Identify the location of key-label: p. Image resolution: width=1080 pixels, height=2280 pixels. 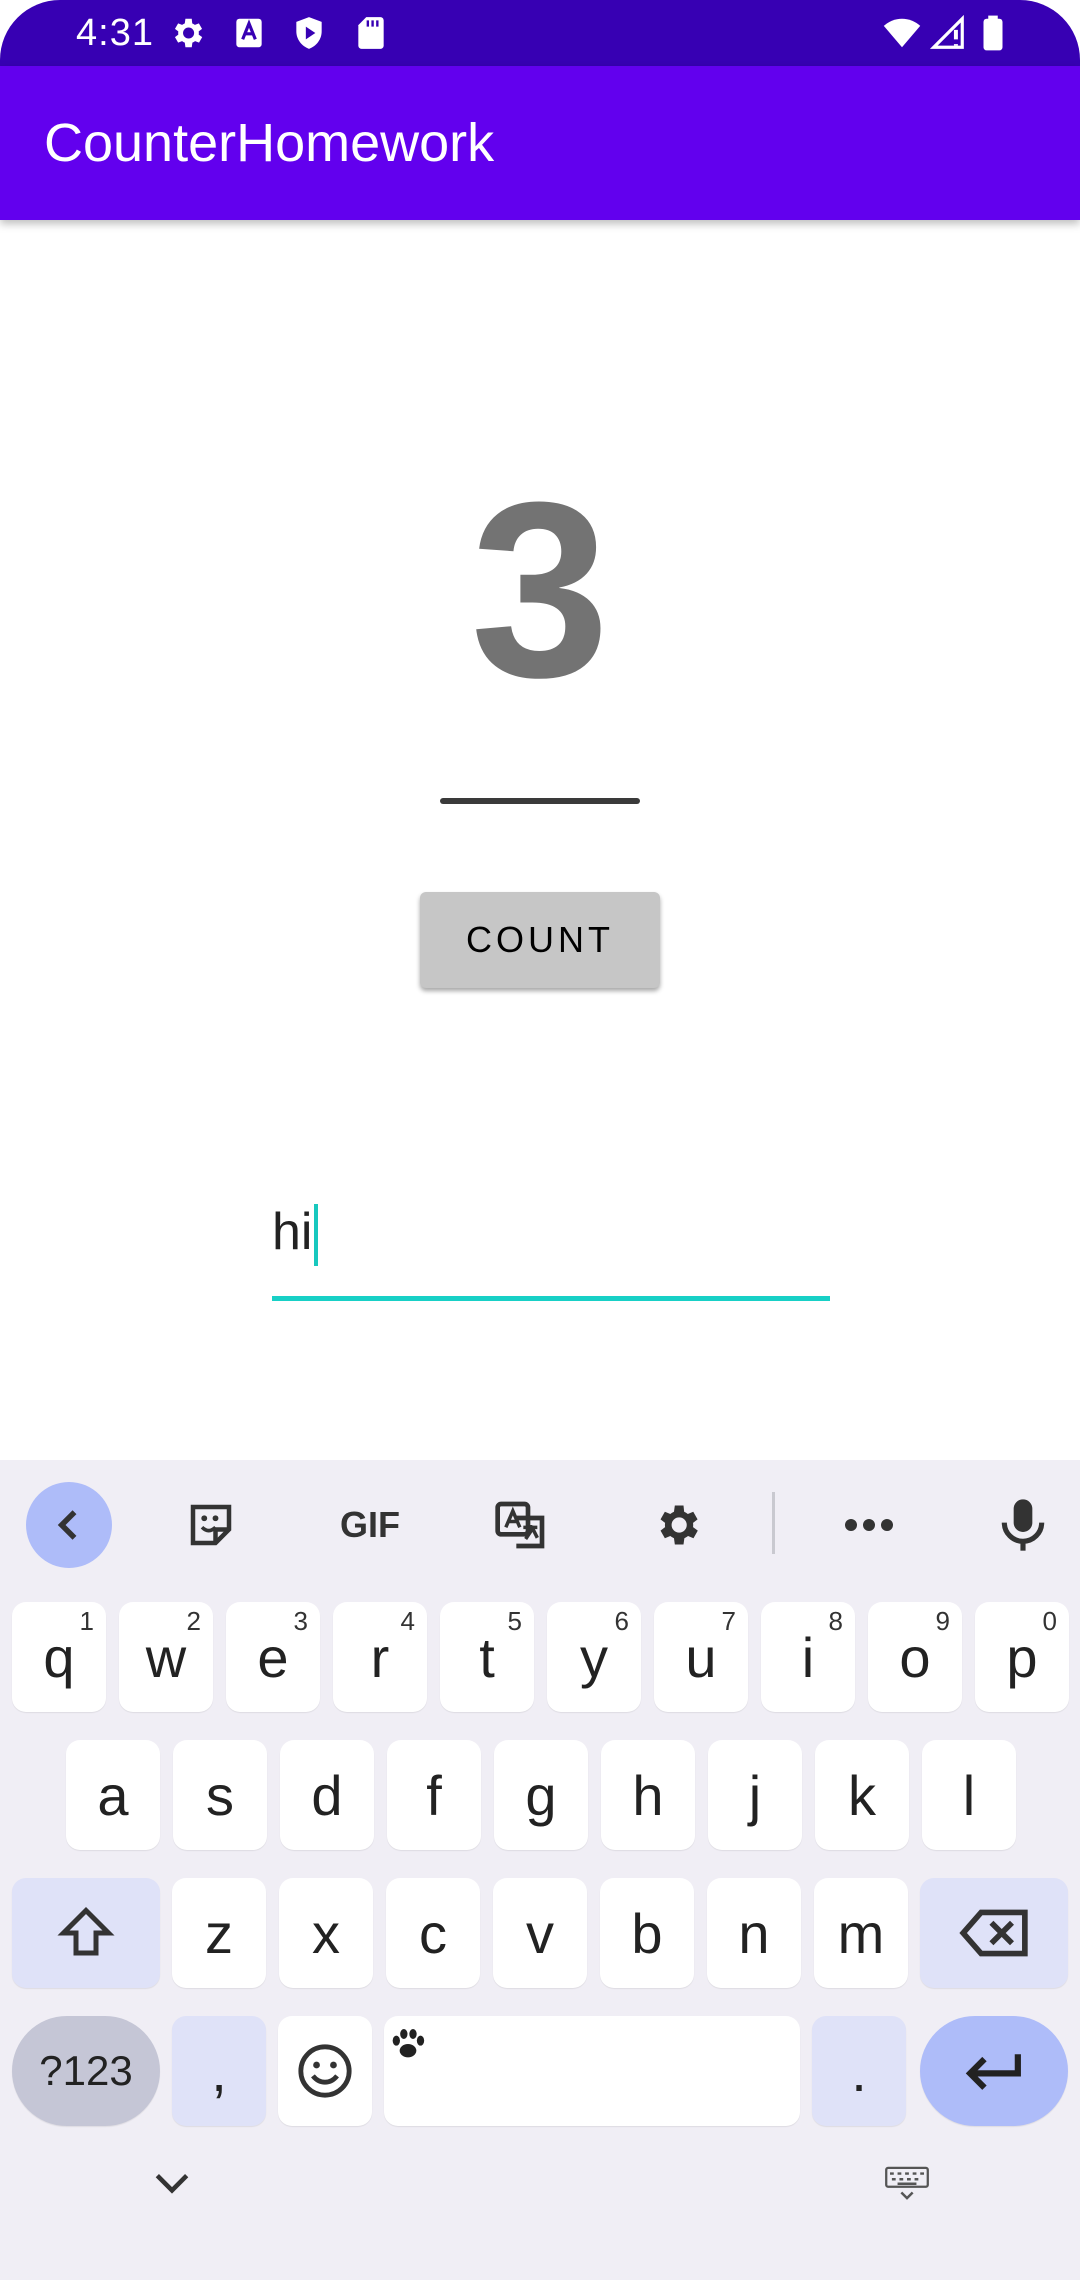
(1022, 1657).